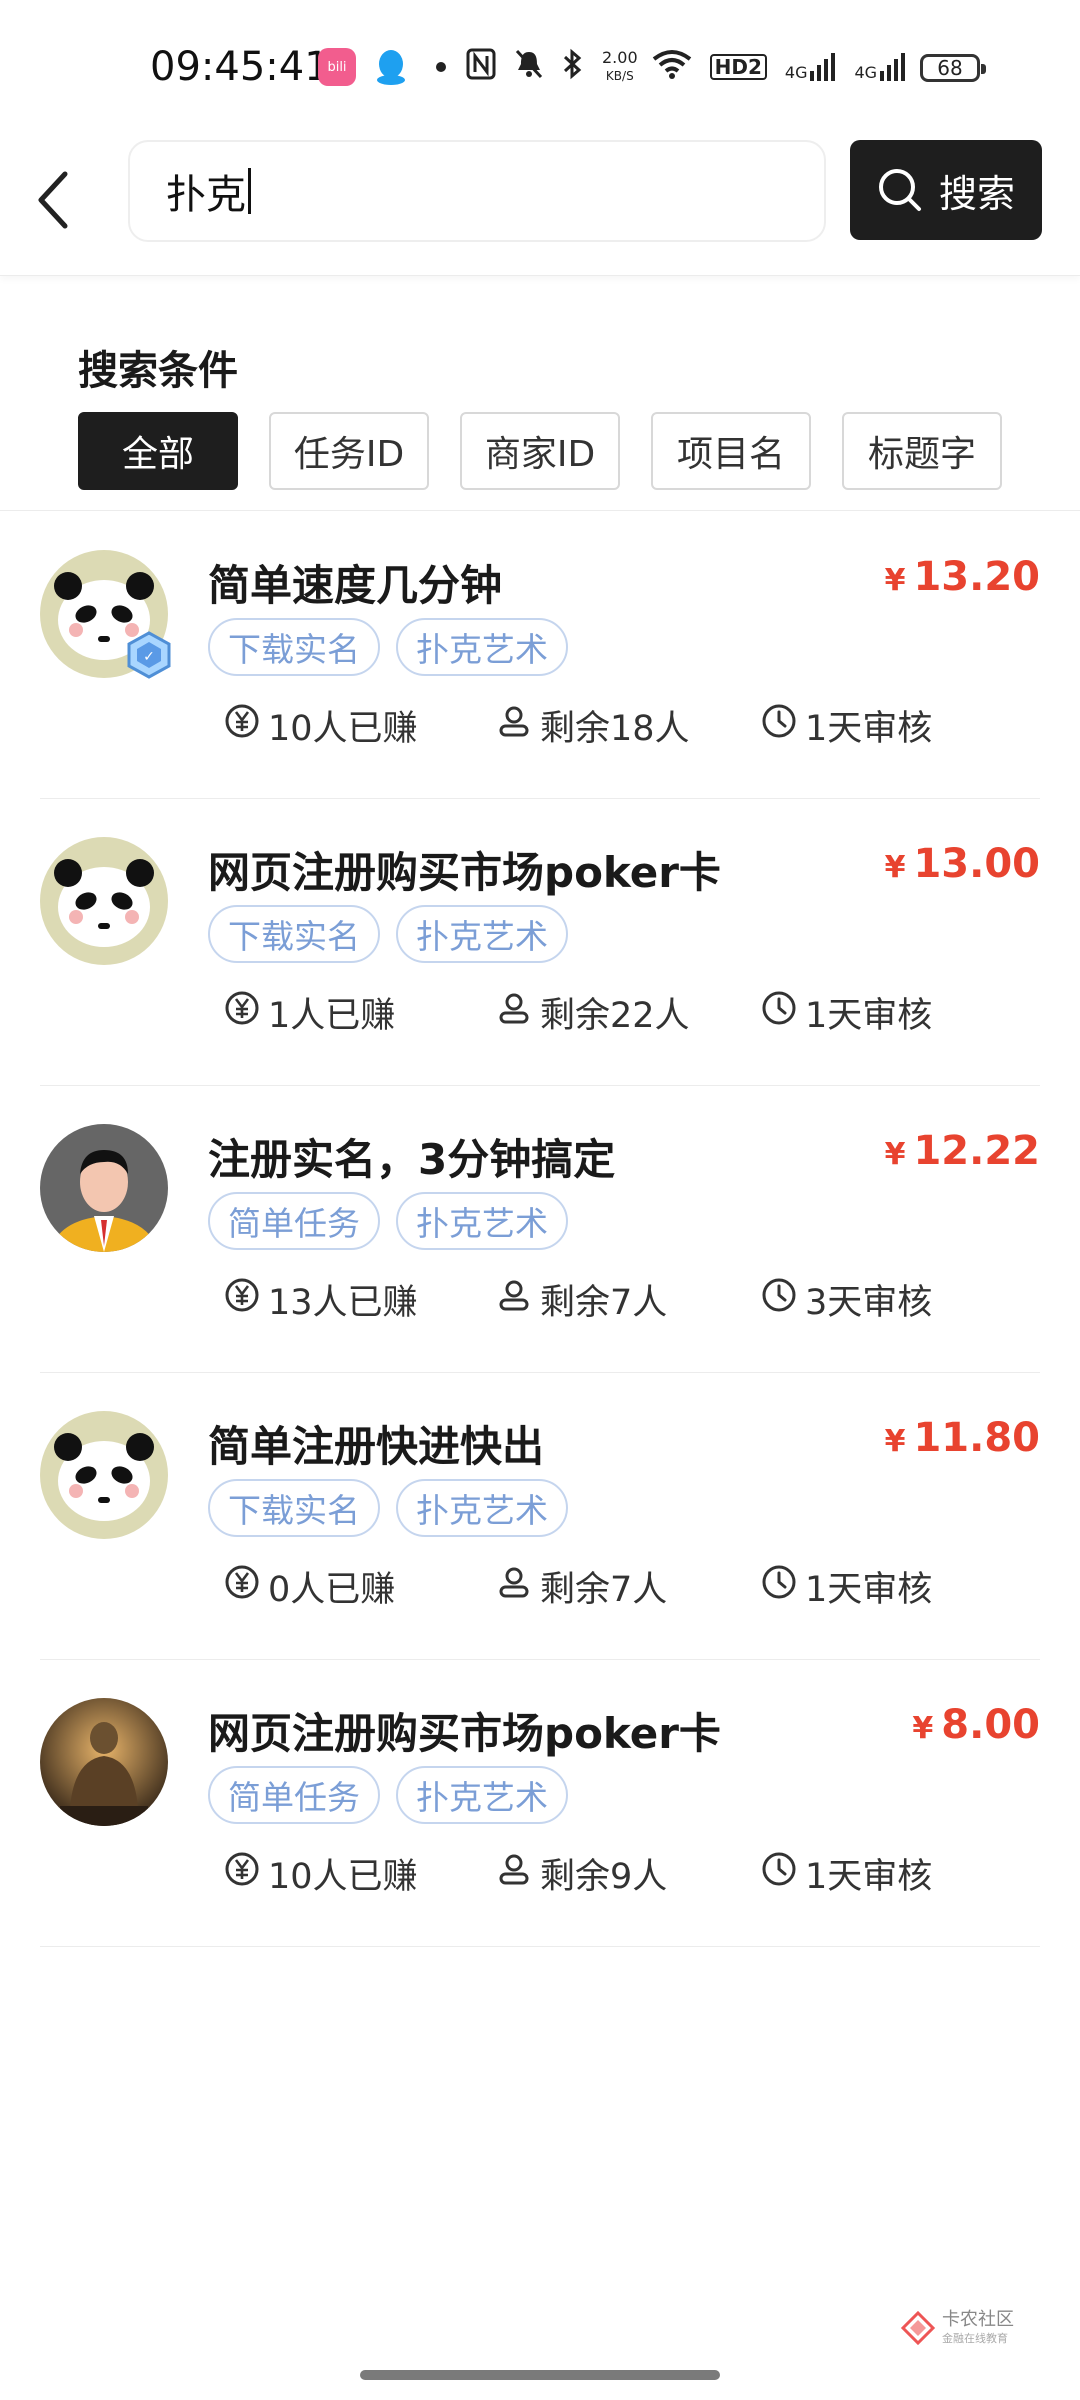 The width and height of the screenshot is (1080, 2400). I want to click on stat-remaining: 剩余7人, so click(581, 1299).